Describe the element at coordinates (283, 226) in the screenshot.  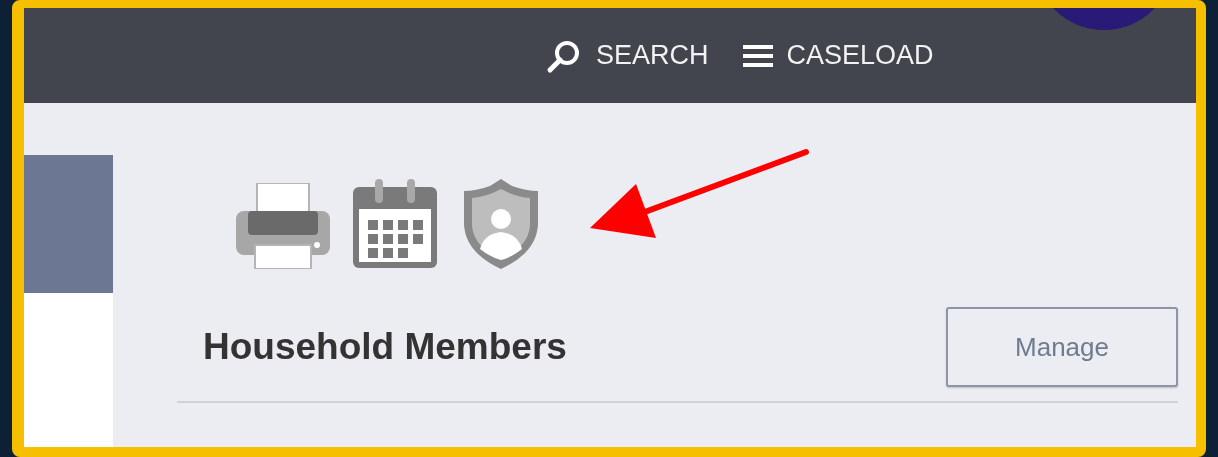
I see `printer-icon` at that location.